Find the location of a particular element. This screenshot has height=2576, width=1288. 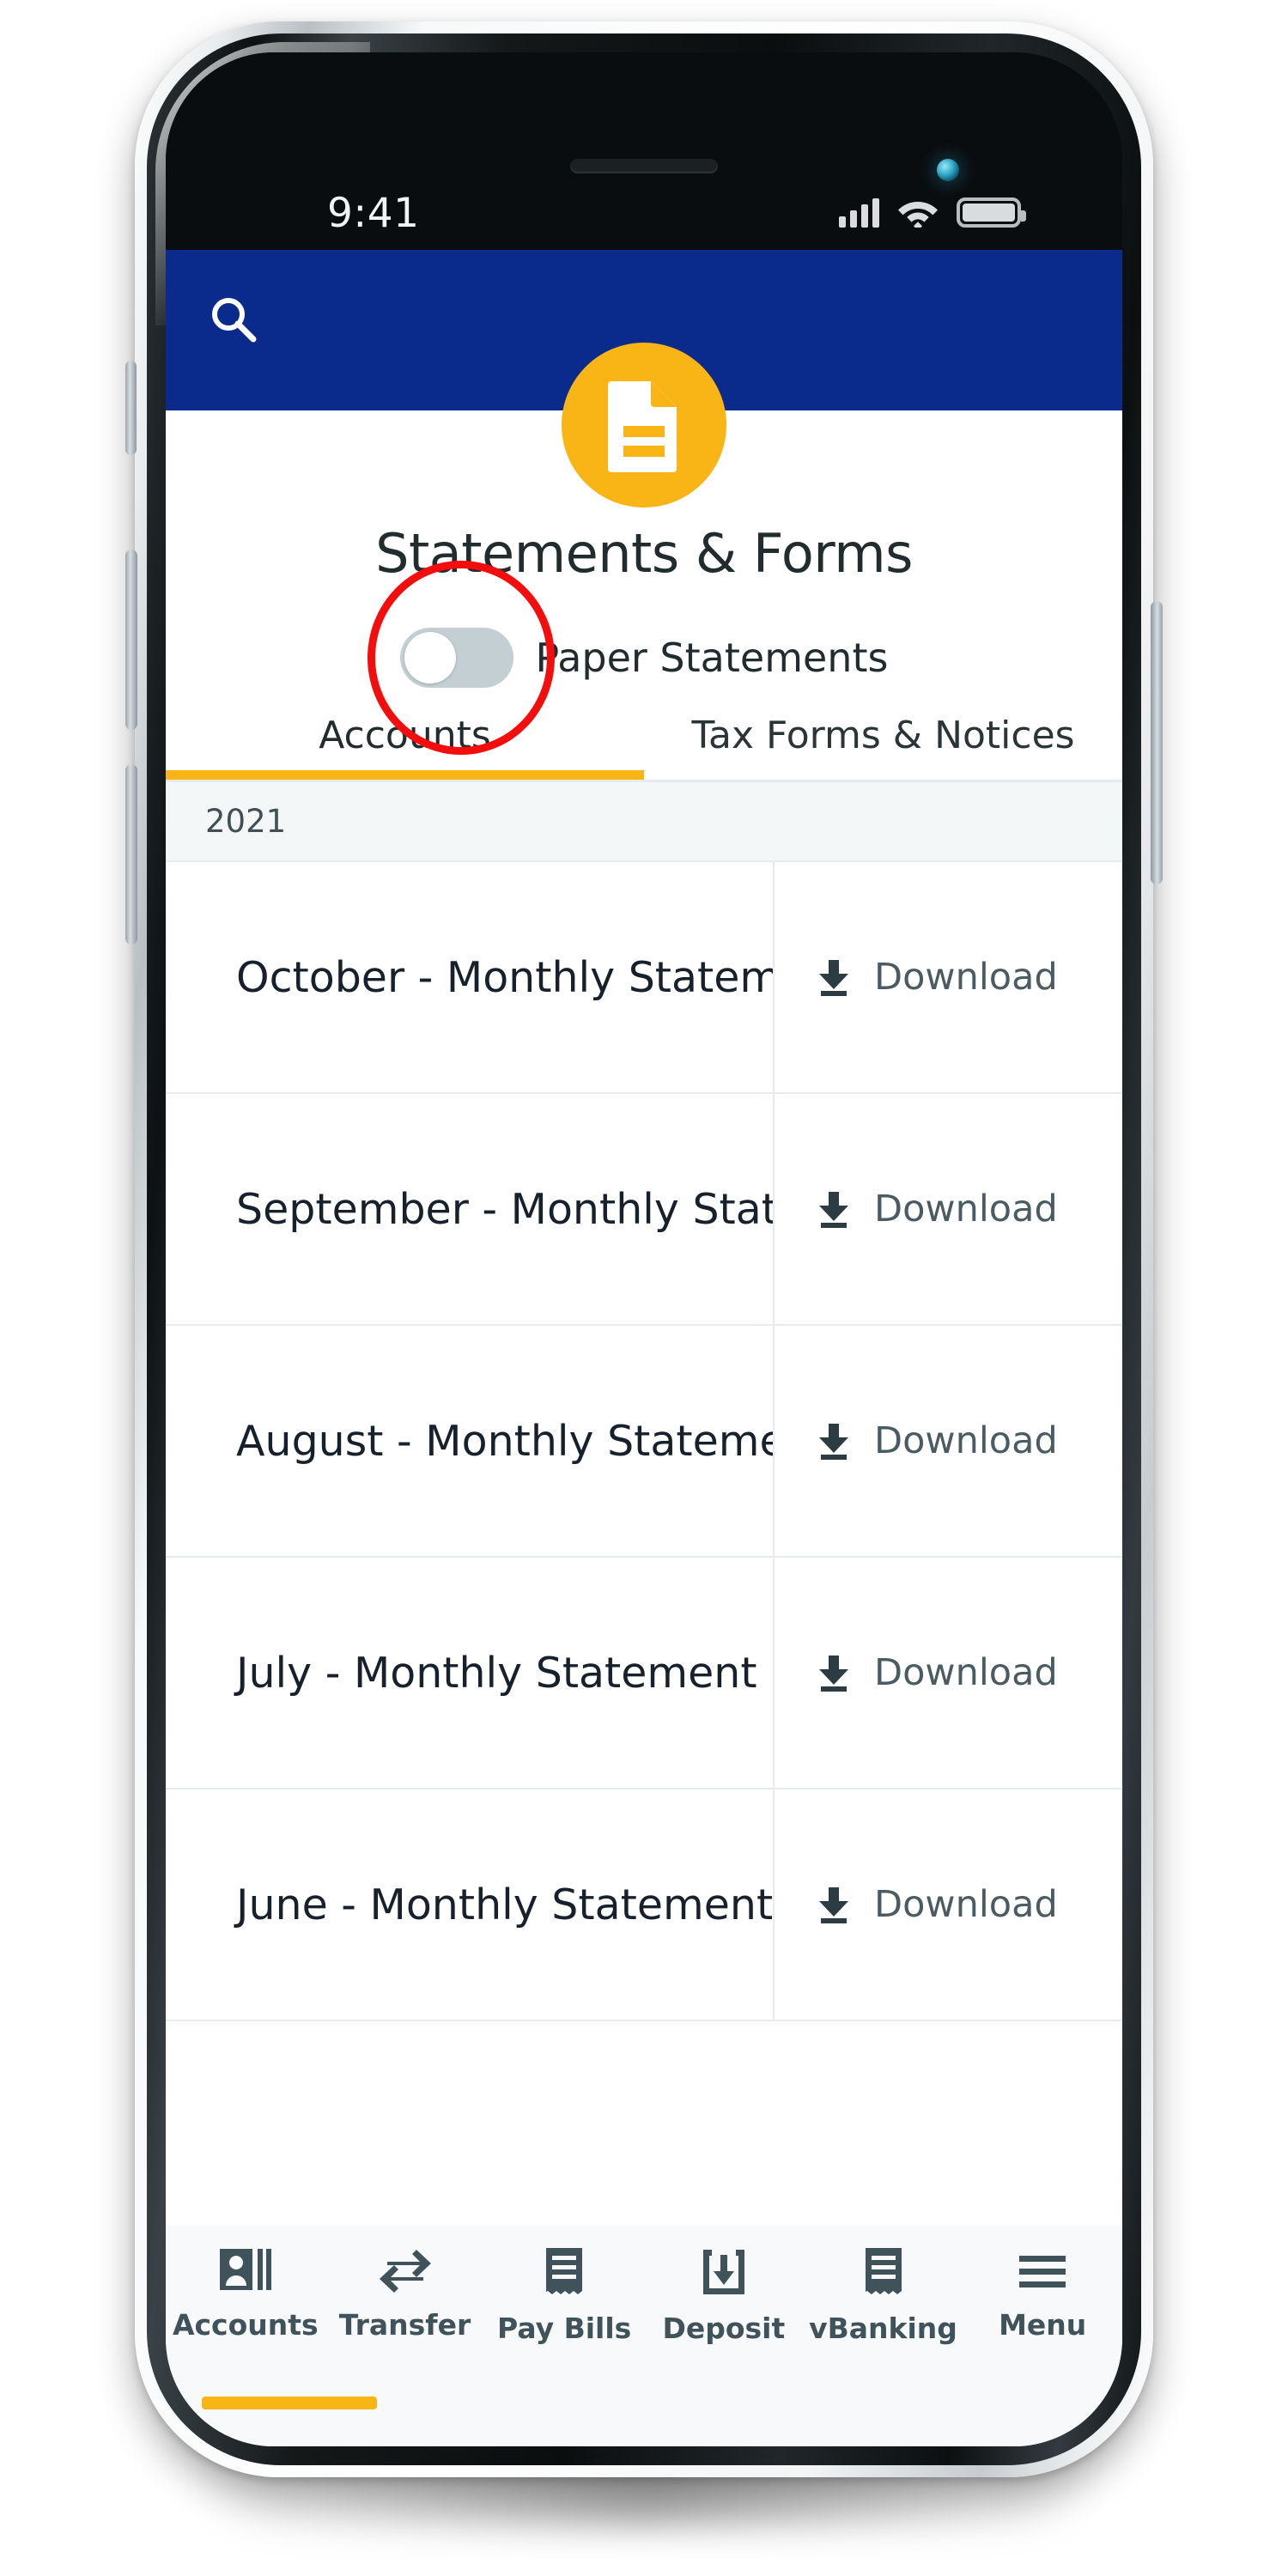

nav-label: Deposit is located at coordinates (724, 2328).